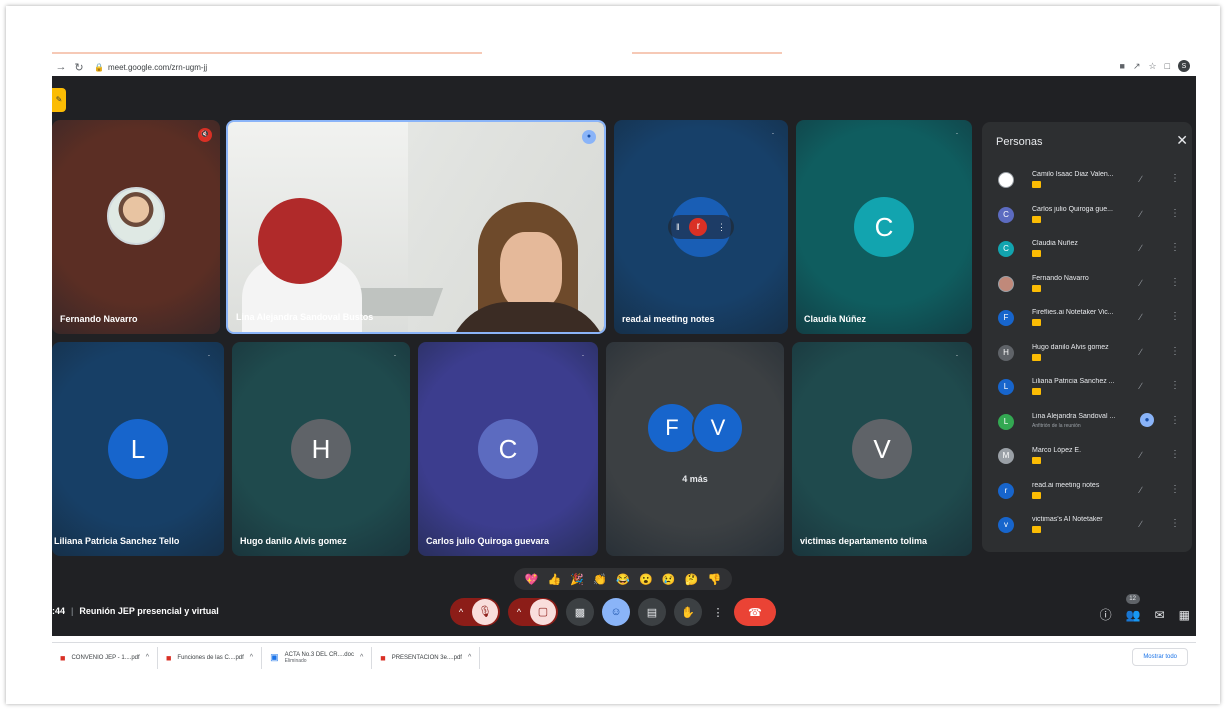 This screenshot has width=1227, height=709. I want to click on back-arrow-icon: →, so click(61, 67).